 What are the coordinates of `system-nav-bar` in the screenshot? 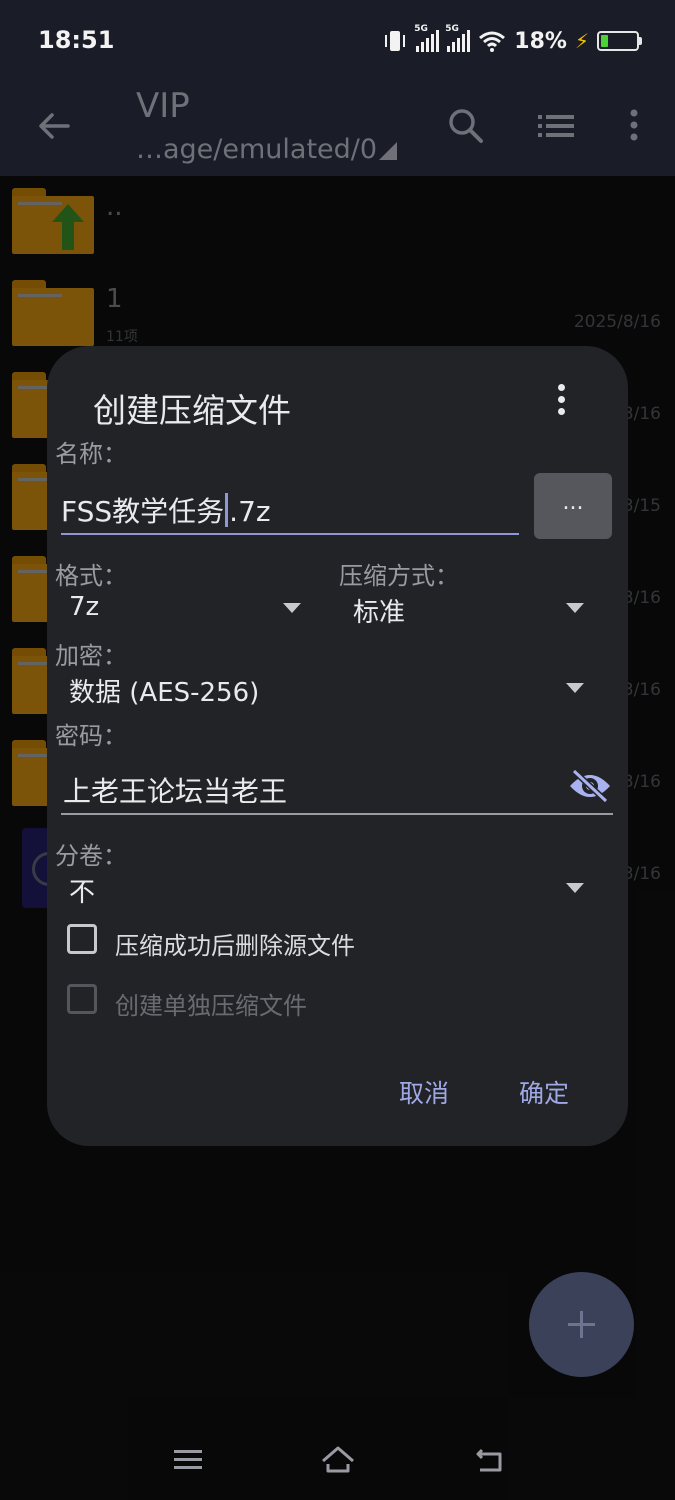 It's located at (337, 1460).